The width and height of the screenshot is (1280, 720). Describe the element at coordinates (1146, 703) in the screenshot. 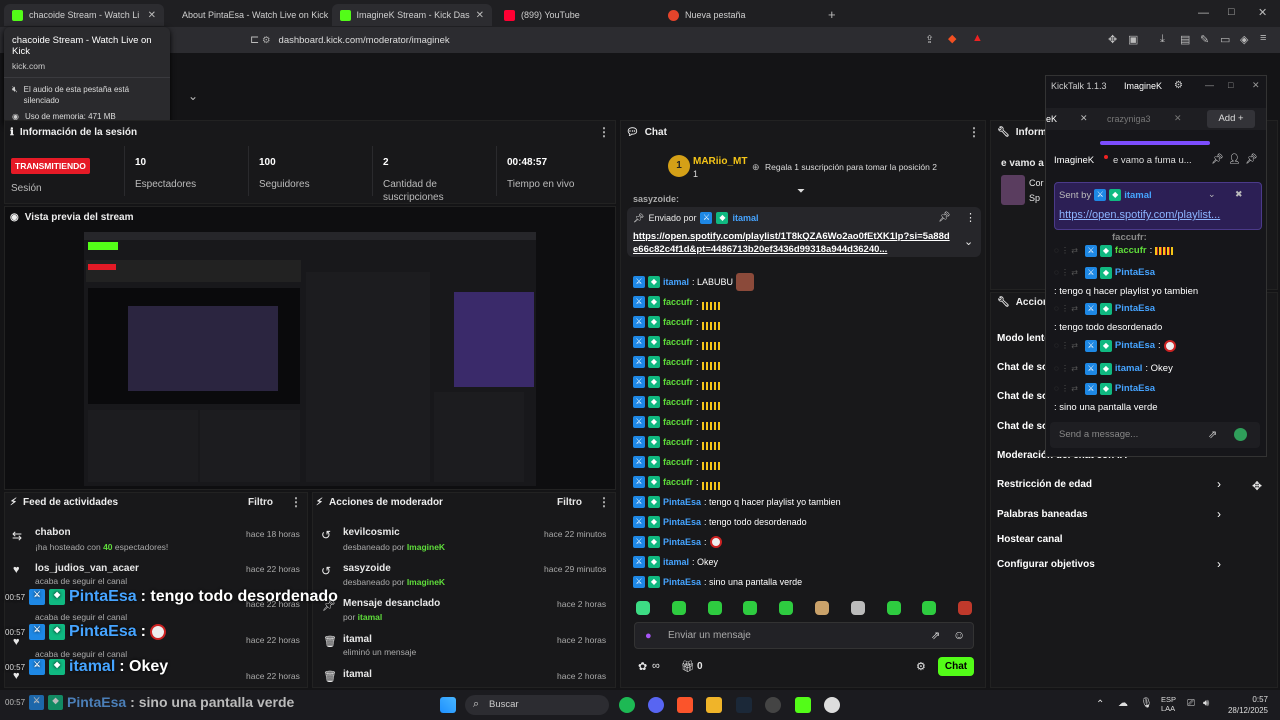

I see `mic-icon: 🎙︎` at that location.